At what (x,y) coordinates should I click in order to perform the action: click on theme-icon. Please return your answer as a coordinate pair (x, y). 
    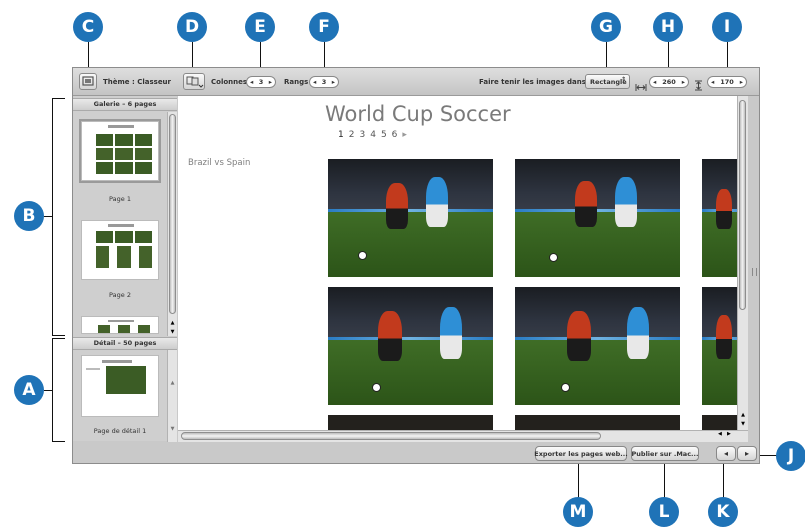
    Looking at the image, I should click on (88, 81).